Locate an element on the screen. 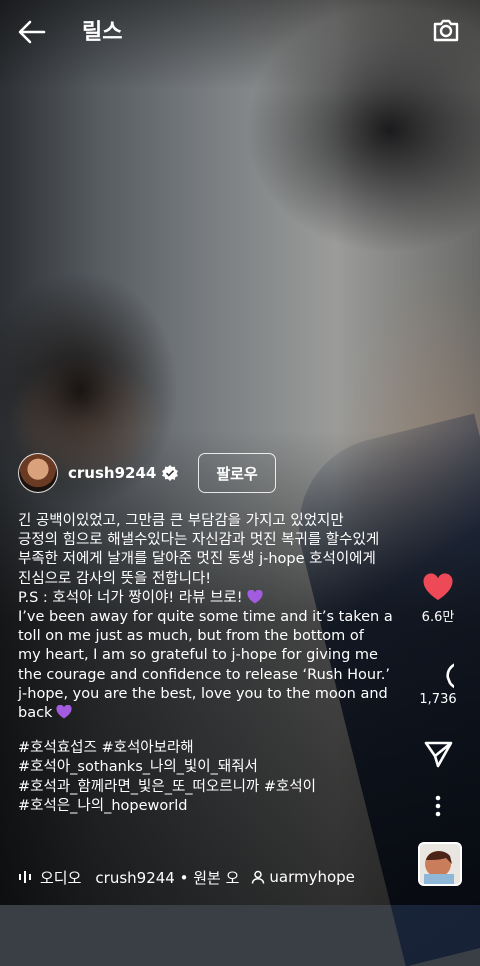 This screenshot has height=966, width=480. arrow-left-icon is located at coordinates (32, 32).